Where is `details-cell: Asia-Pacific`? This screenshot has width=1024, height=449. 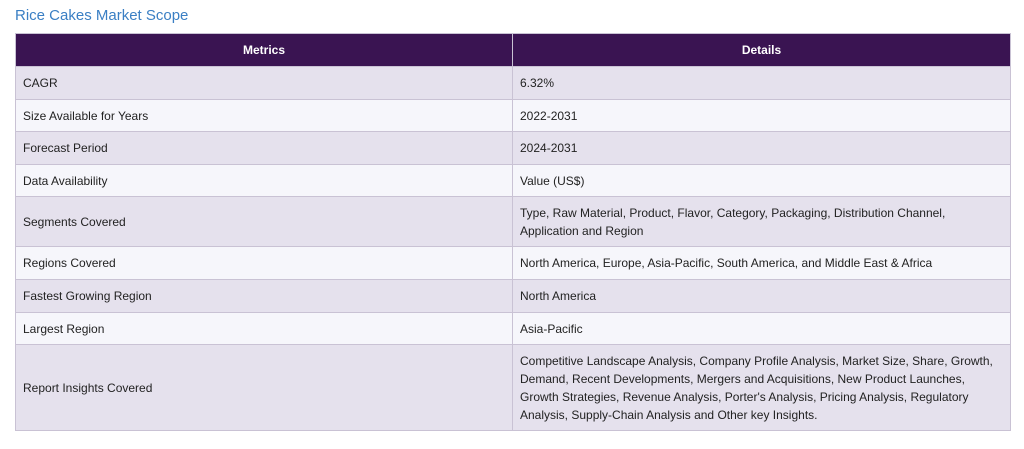
details-cell: Asia-Pacific is located at coordinates (761, 328).